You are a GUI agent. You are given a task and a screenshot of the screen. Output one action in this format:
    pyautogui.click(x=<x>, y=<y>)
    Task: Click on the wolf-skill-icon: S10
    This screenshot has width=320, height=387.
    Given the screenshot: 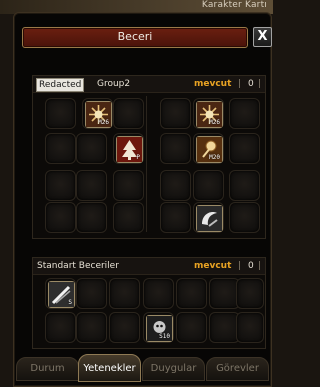 What is the action you would take?
    pyautogui.click(x=159, y=328)
    